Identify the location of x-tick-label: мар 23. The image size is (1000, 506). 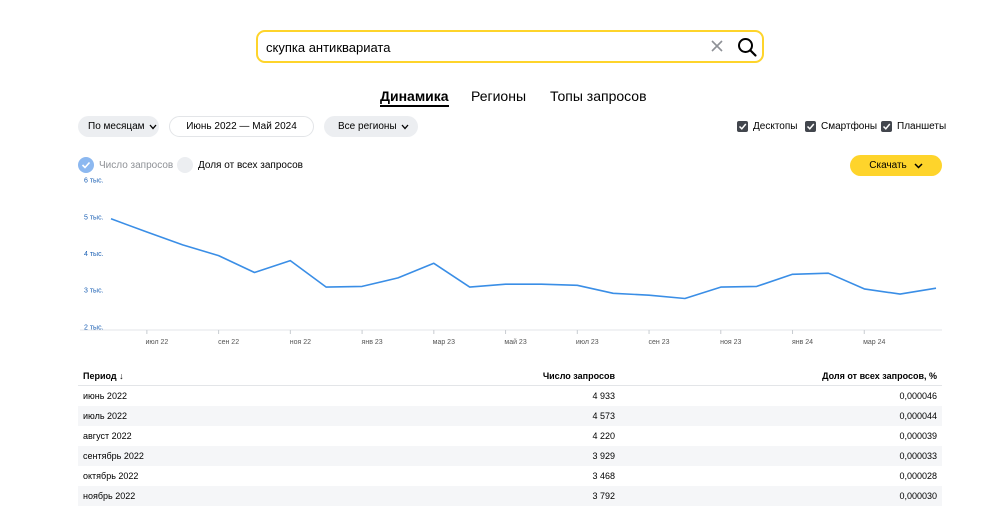
(444, 342).